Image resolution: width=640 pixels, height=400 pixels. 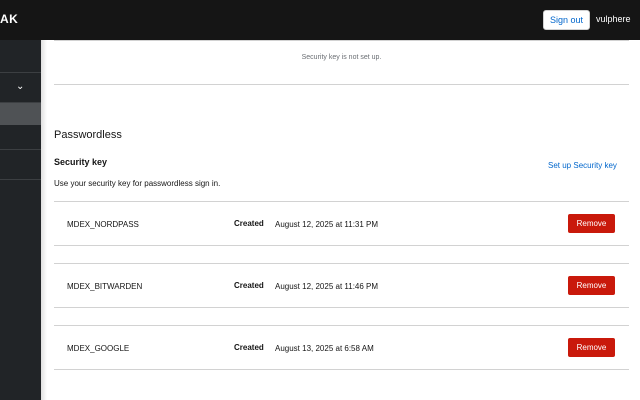 I want to click on chevron-down-icon: ⌄, so click(x=20, y=86).